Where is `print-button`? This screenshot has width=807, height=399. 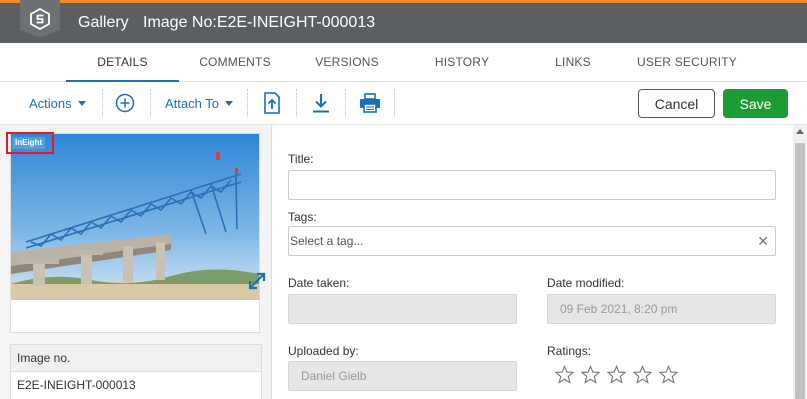
print-button is located at coordinates (370, 103).